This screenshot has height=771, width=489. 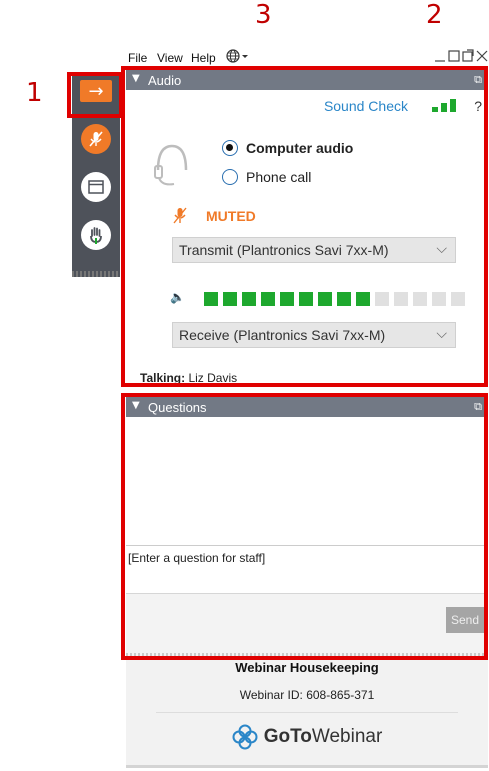 I want to click on show-window-button, so click(x=96, y=187).